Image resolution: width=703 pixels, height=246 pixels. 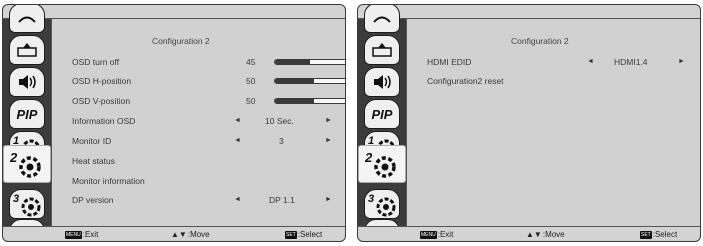 What do you see at coordinates (202, 122) in the screenshot?
I see `information-osd-row: Information OSD ◄ 10 Sec. ►` at bounding box center [202, 122].